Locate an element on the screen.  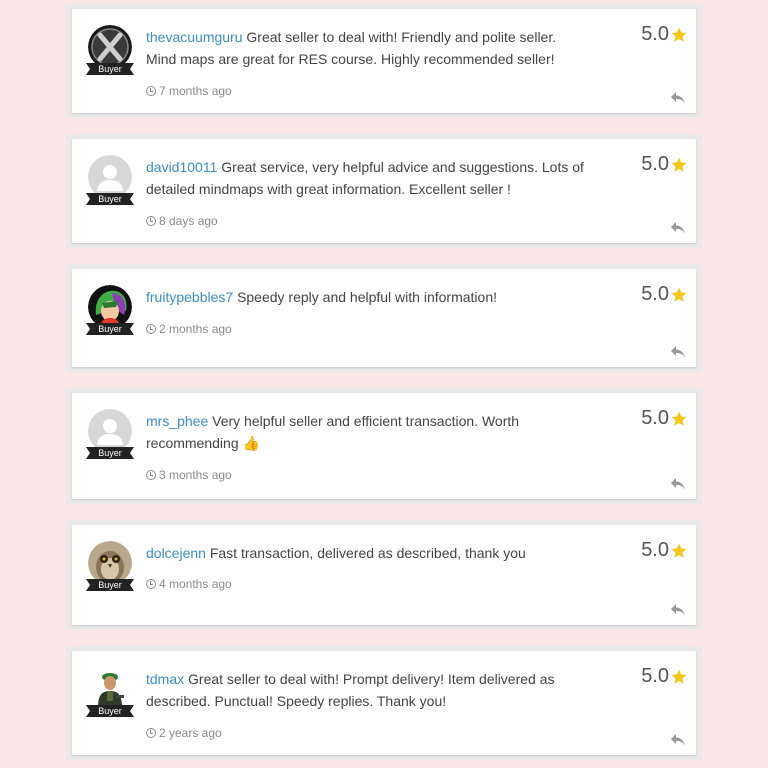
time-label: 4 months ago is located at coordinates (195, 584).